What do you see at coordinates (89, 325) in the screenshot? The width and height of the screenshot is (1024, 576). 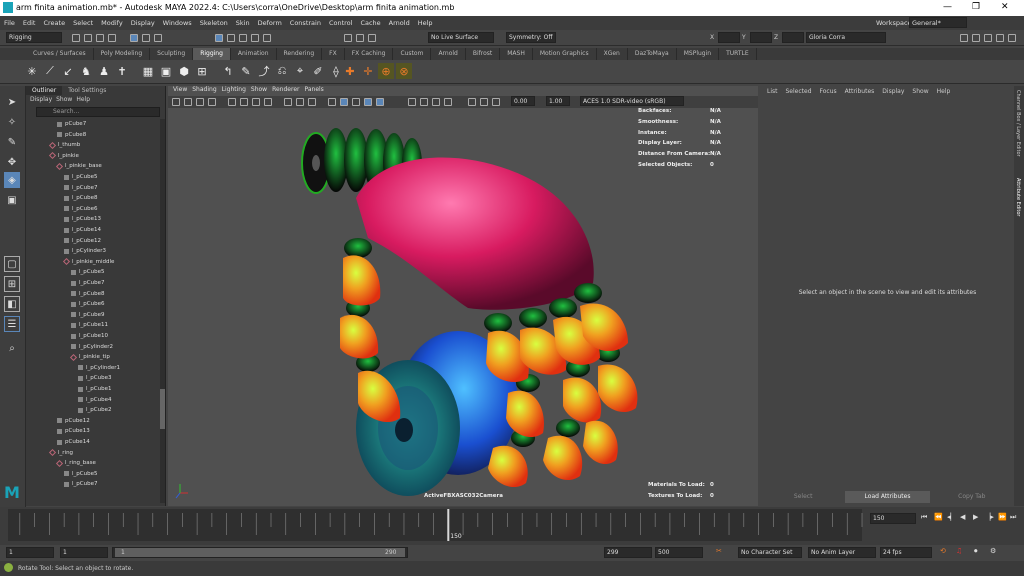 I see `outliner-item: l_pCube11` at bounding box center [89, 325].